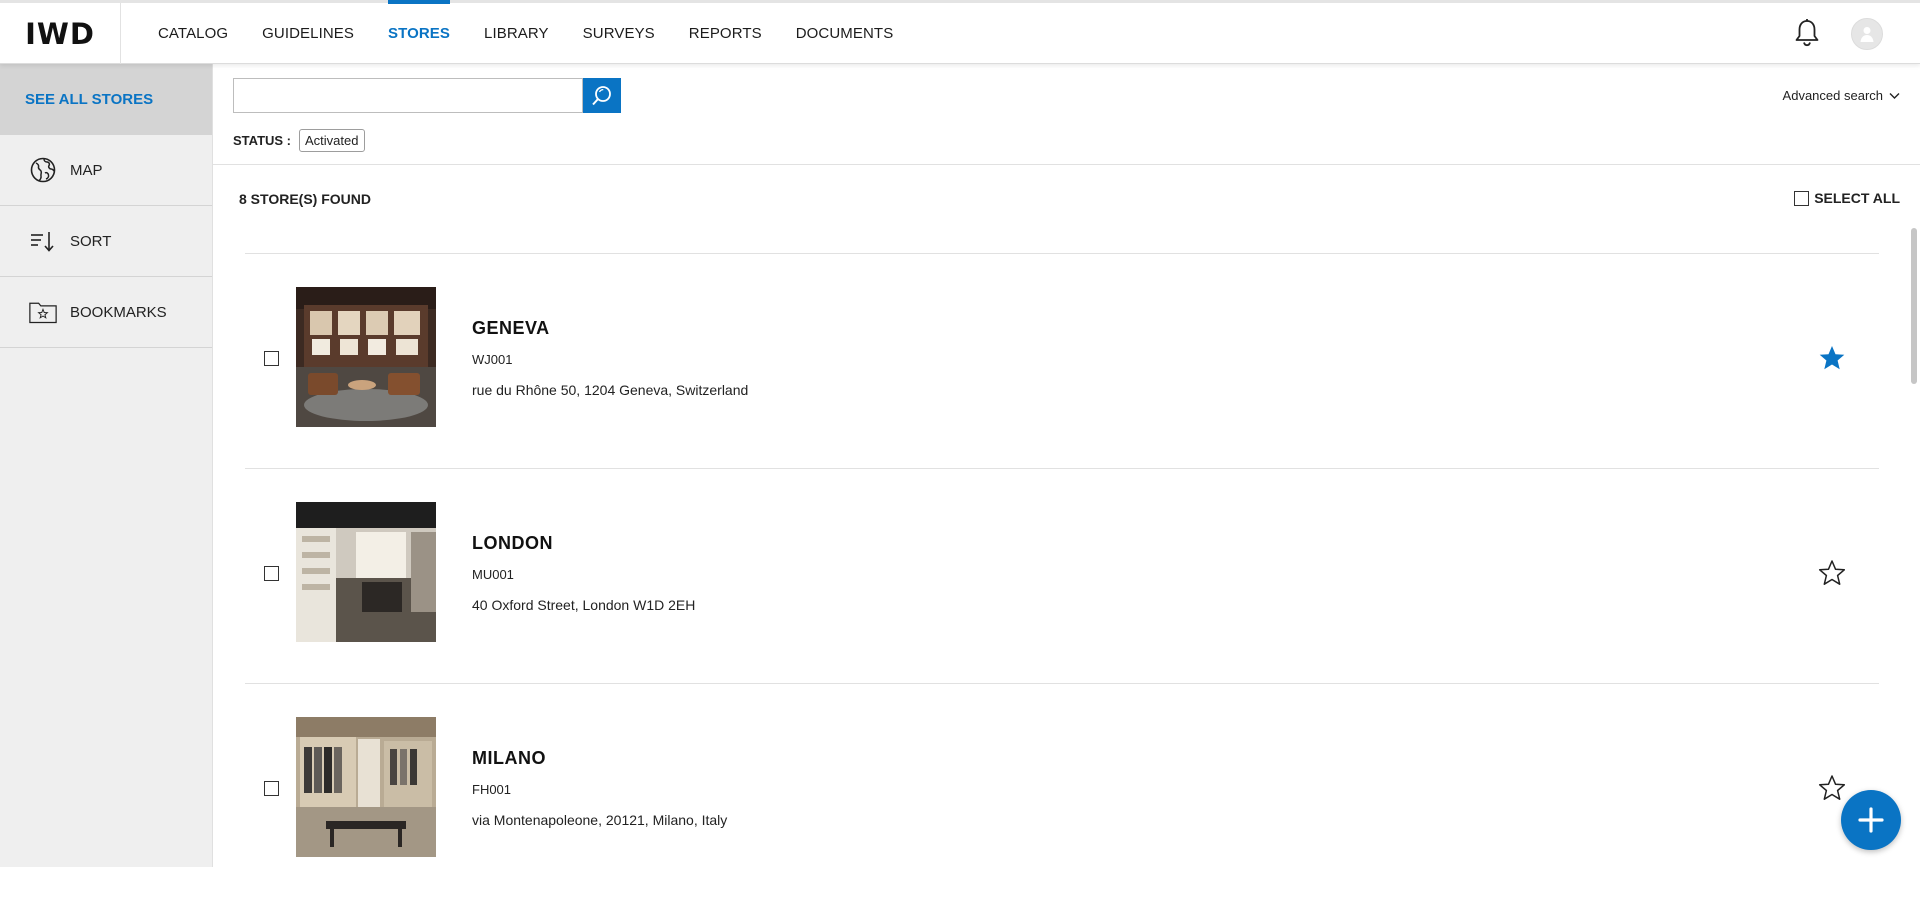 The width and height of the screenshot is (1920, 898). What do you see at coordinates (1802, 198) in the screenshot?
I see `checkbox` at bounding box center [1802, 198].